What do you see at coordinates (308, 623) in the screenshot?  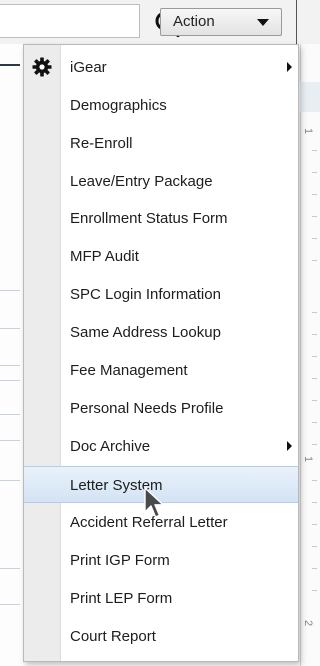 I see `ruler-label: 2` at bounding box center [308, 623].